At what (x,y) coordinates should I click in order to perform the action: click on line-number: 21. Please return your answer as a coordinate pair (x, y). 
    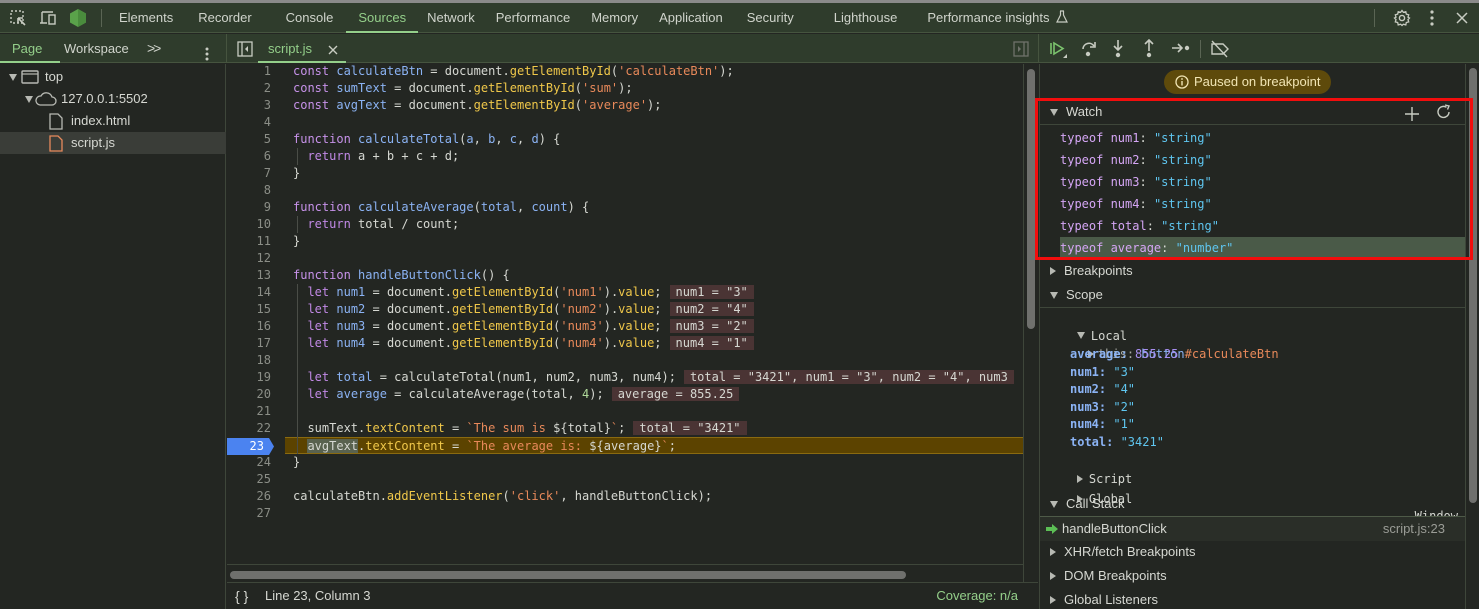
    Looking at the image, I should click on (249, 411).